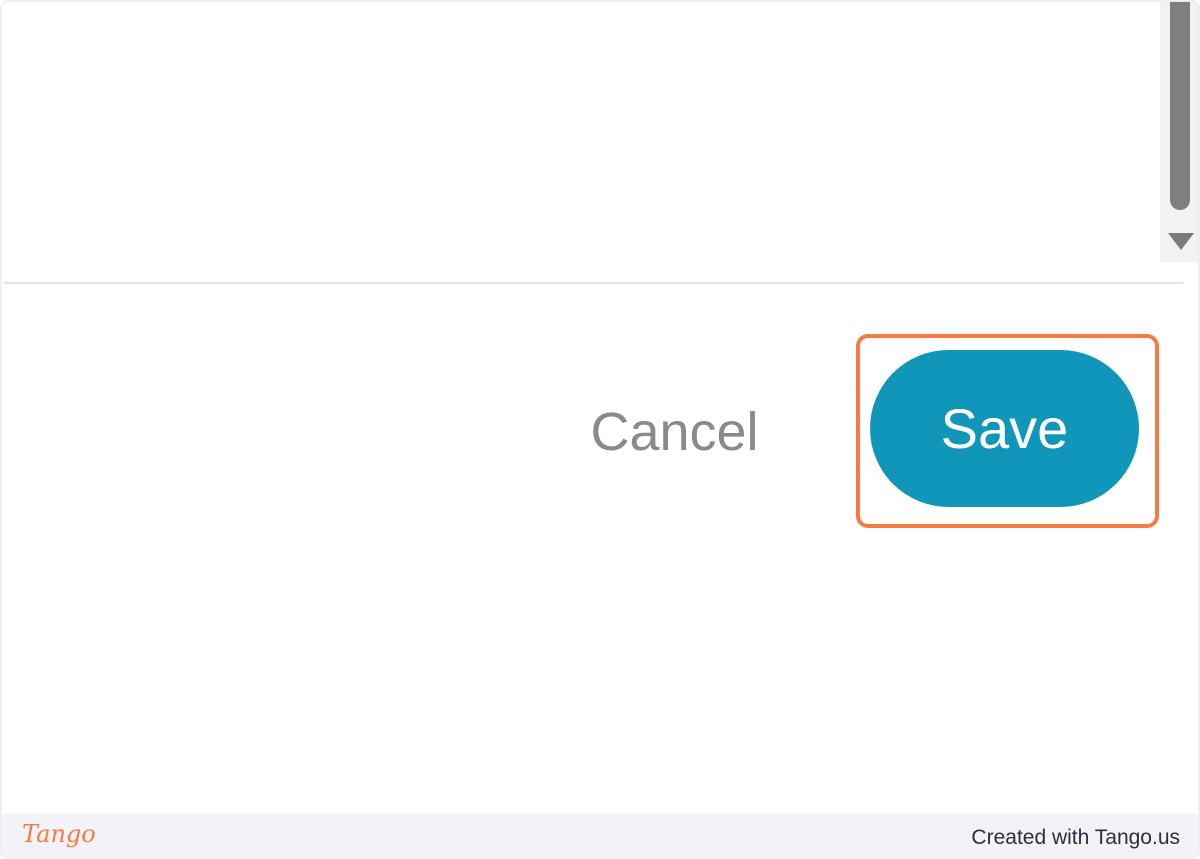 Image resolution: width=1200 pixels, height=859 pixels. What do you see at coordinates (1007, 431) in the screenshot?
I see `step-highlight-box` at bounding box center [1007, 431].